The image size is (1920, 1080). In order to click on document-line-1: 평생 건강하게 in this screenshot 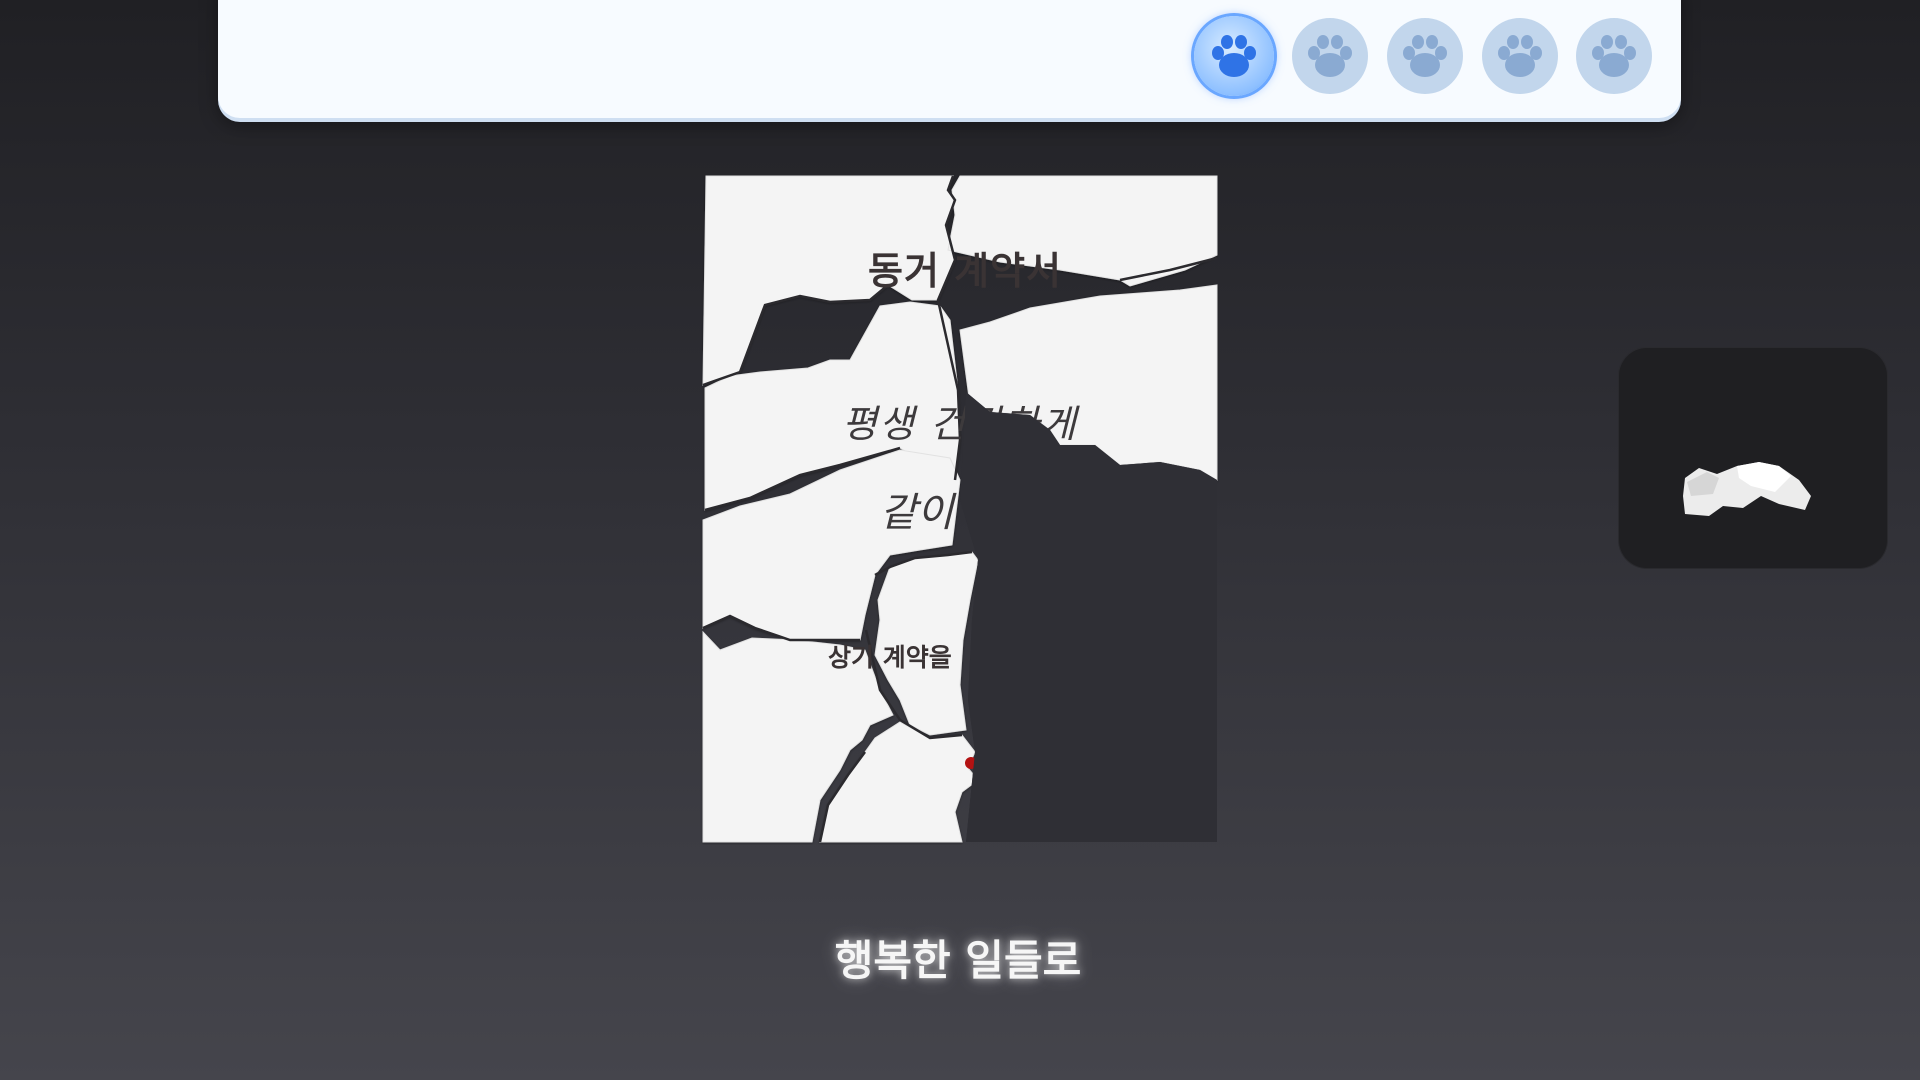, I will do `click(960, 424)`.